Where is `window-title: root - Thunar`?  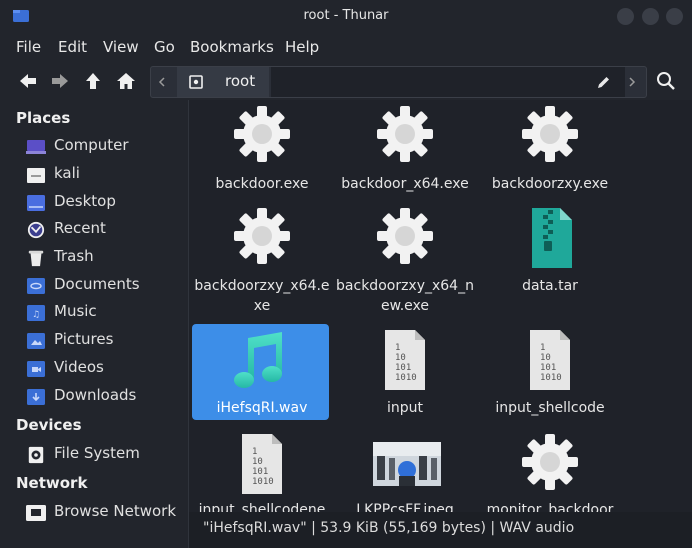
window-title: root - Thunar is located at coordinates (346, 15).